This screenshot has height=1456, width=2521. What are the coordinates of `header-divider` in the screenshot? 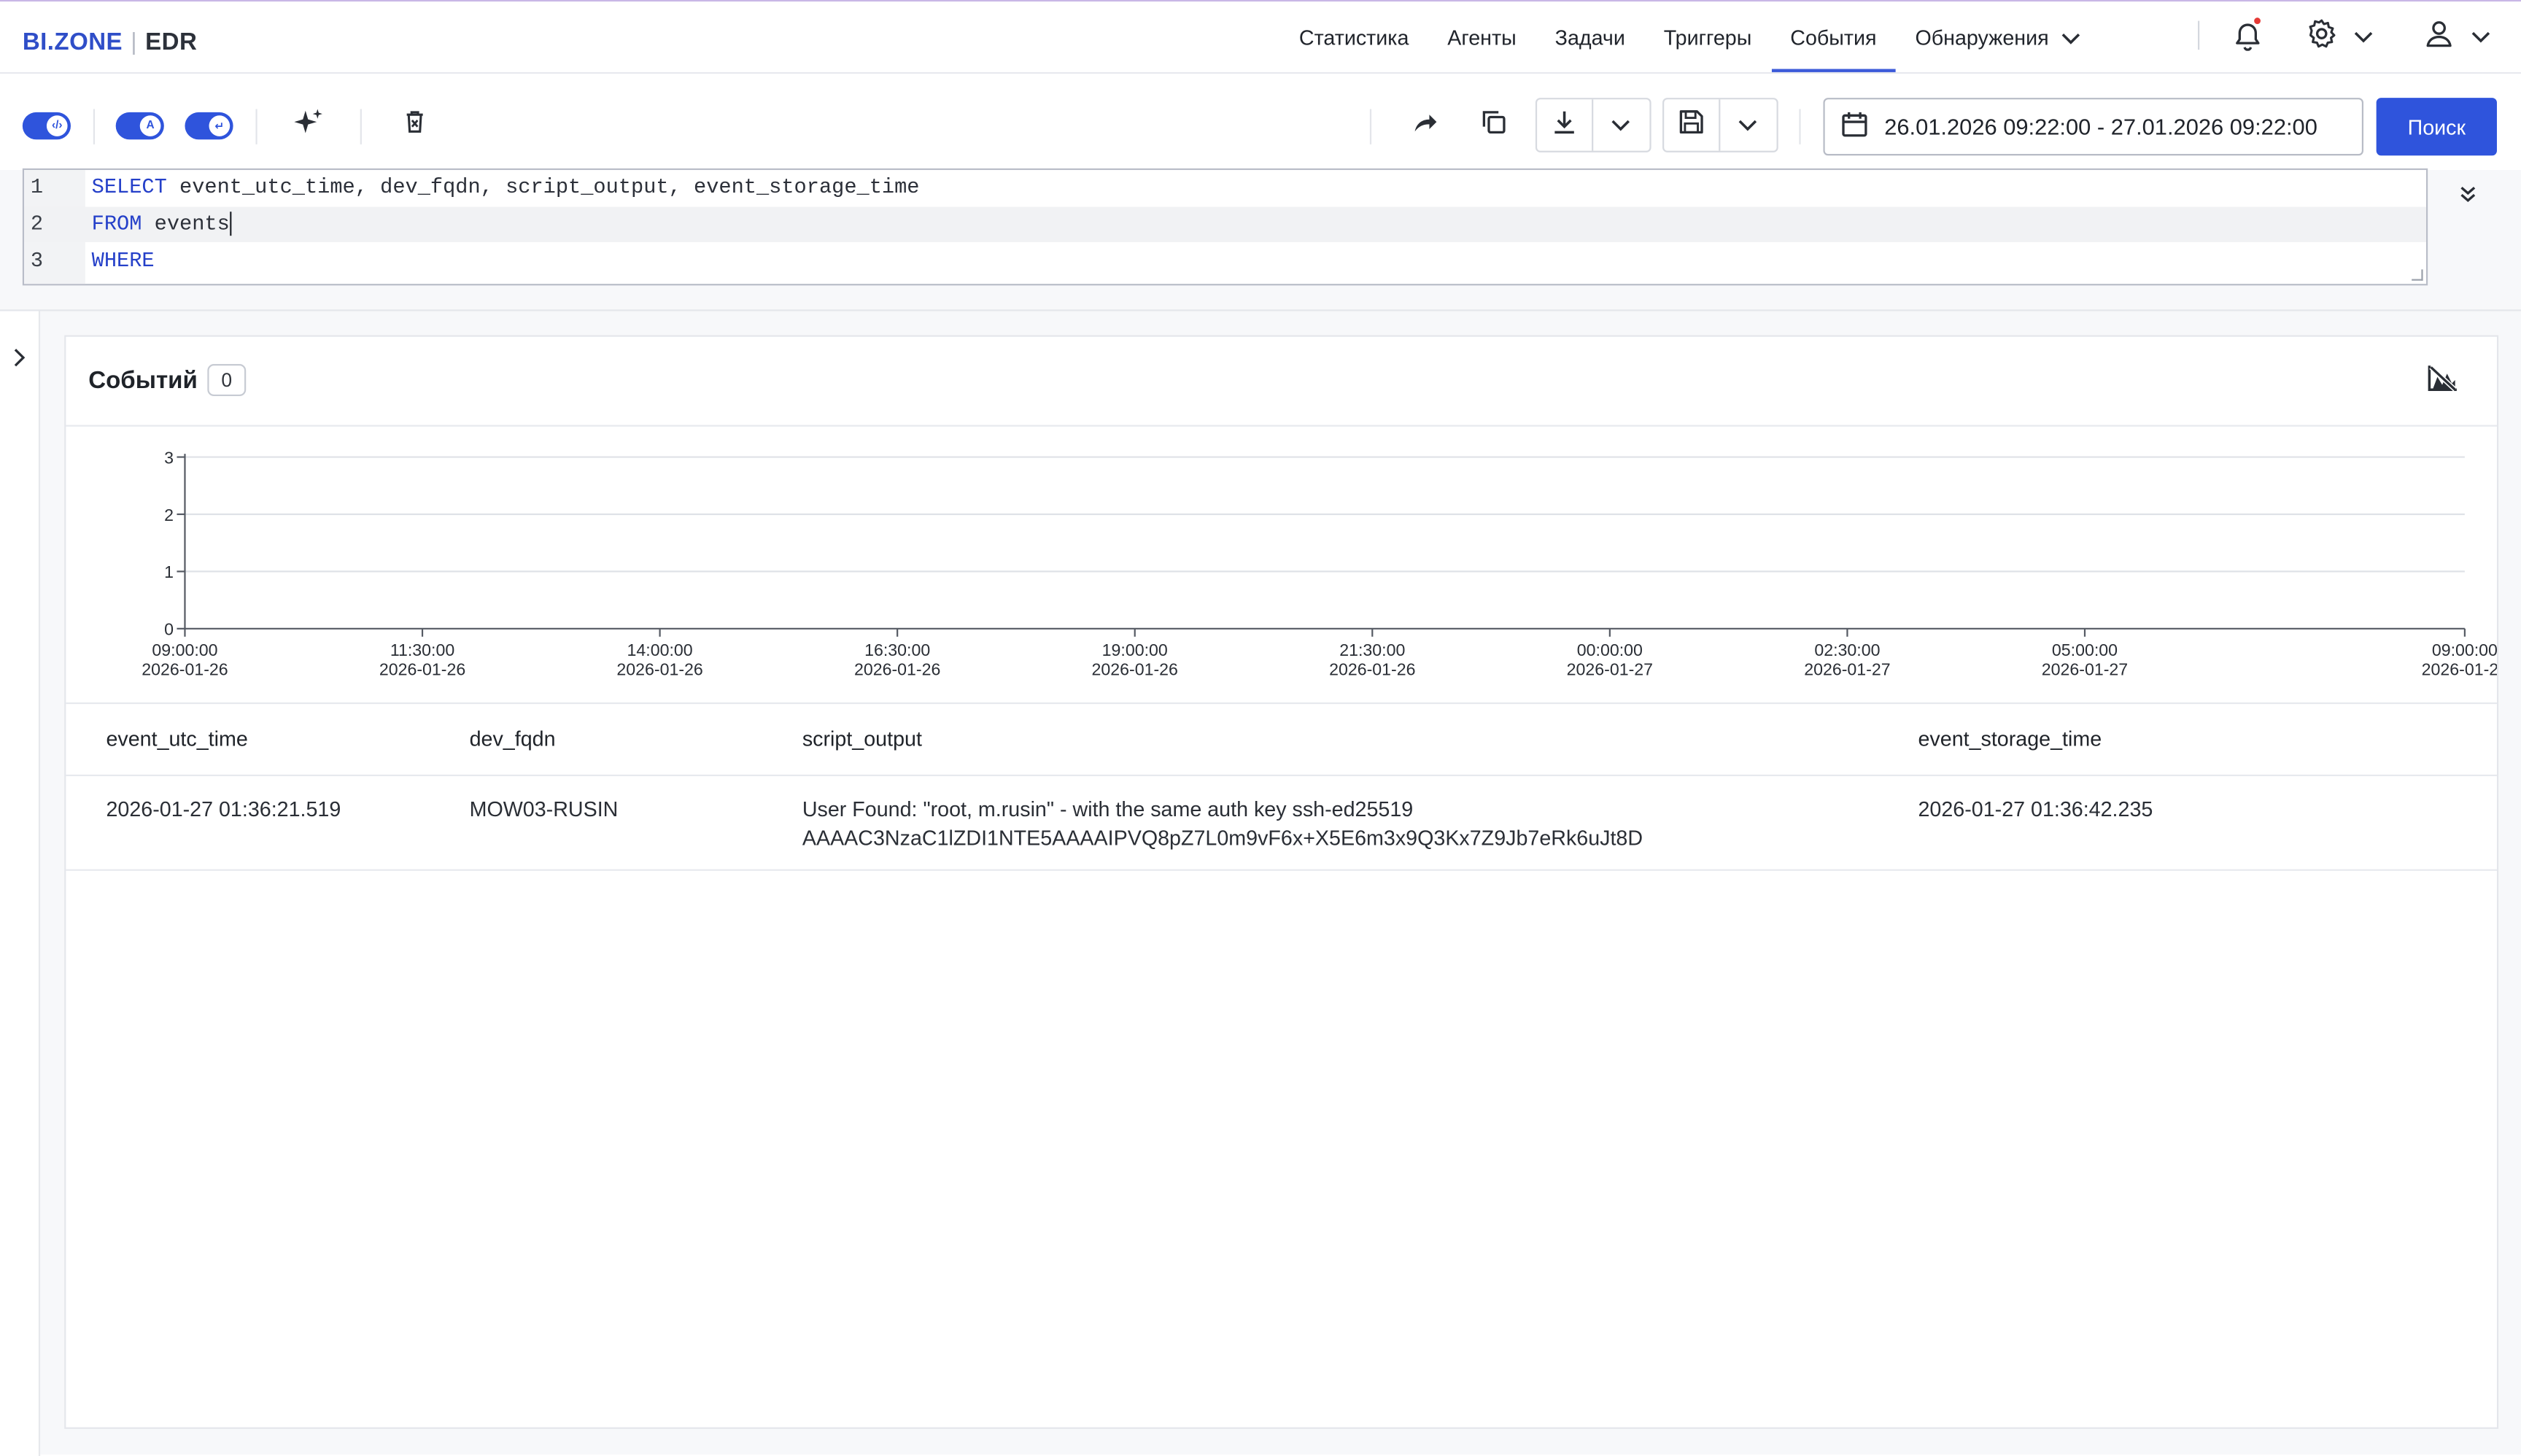 It's located at (2199, 35).